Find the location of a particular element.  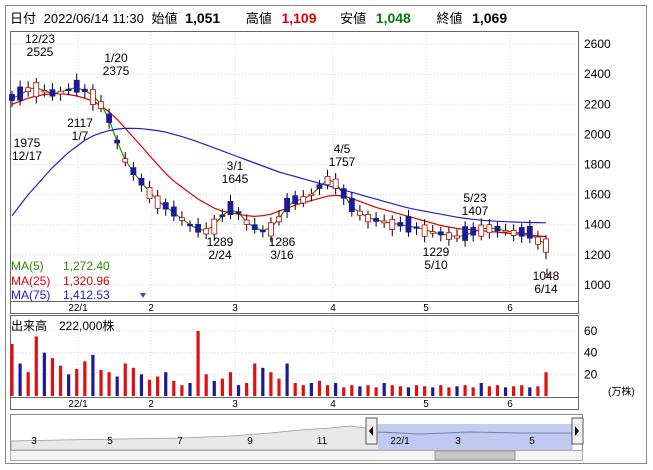

open-value: 1,051 is located at coordinates (203, 18).